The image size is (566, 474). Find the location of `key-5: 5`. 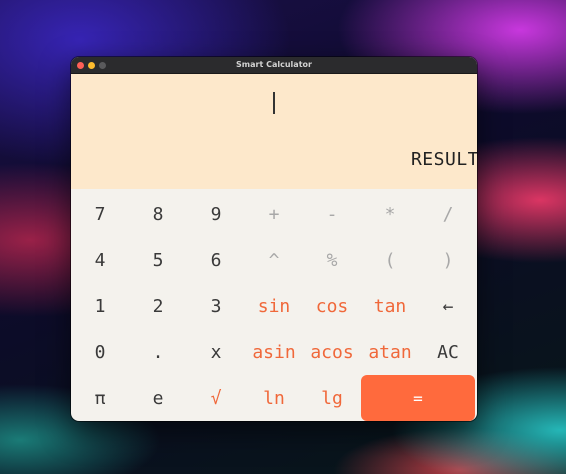

key-5: 5 is located at coordinates (158, 260).